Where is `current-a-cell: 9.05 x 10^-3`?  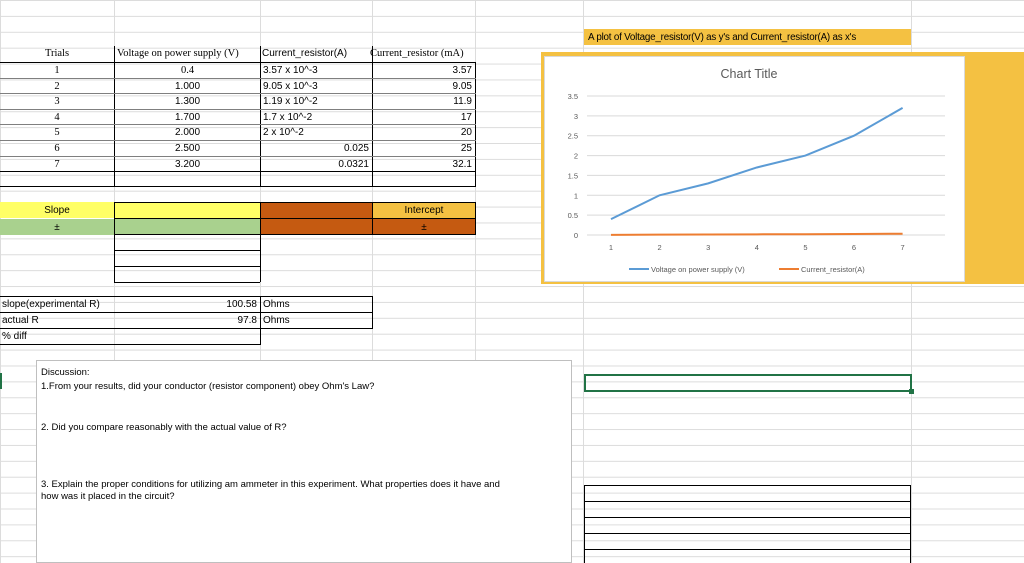 current-a-cell: 9.05 x 10^-3 is located at coordinates (316, 86).